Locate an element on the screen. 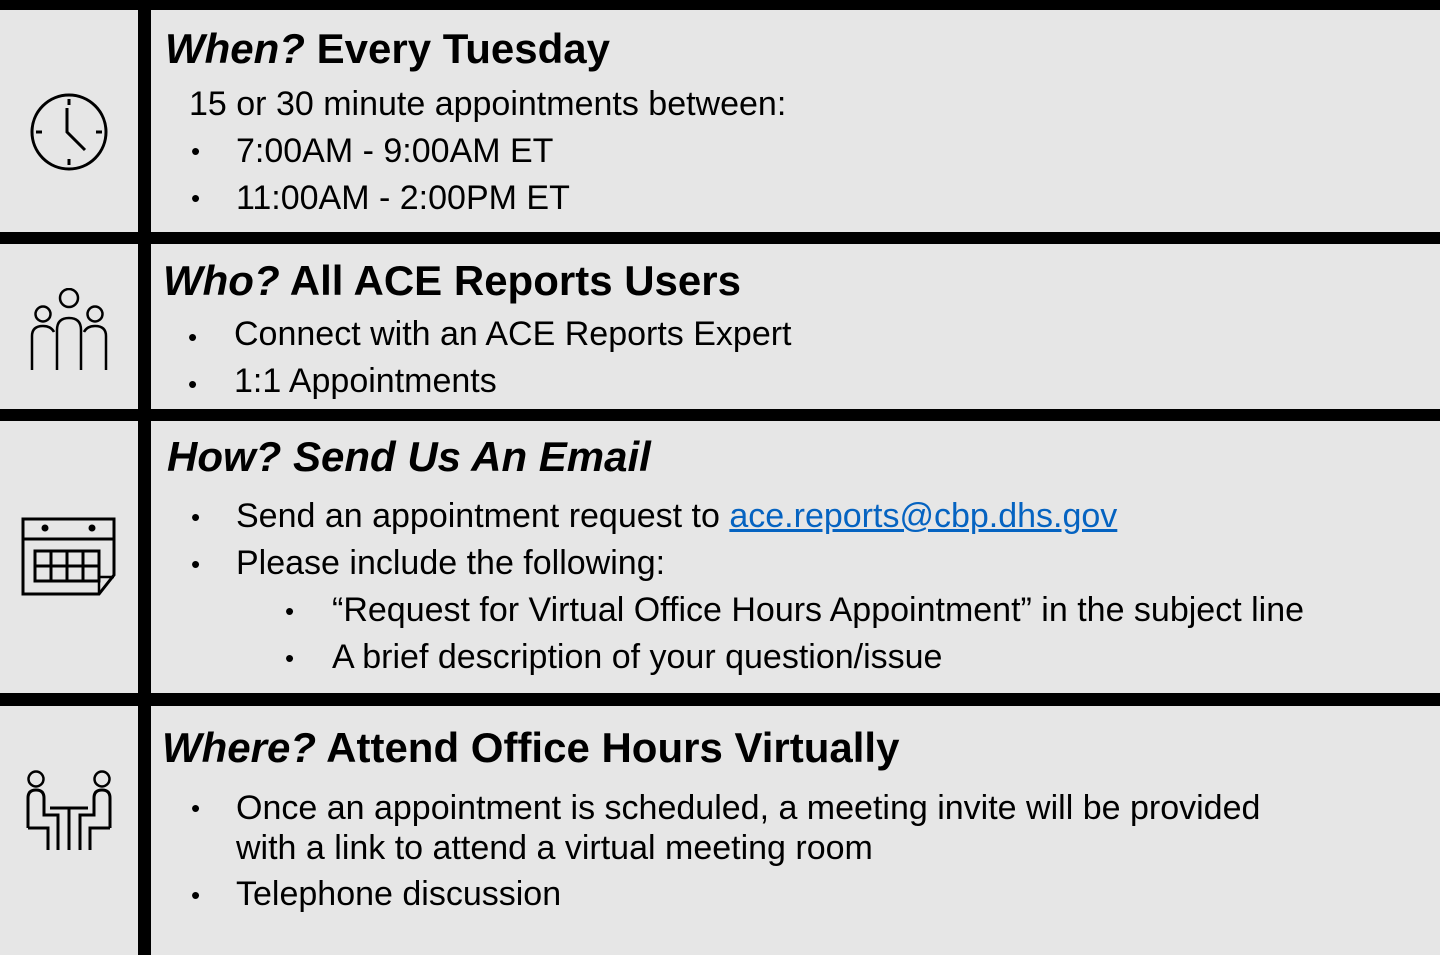 The image size is (1440, 955). how-question: How? is located at coordinates (224, 456).